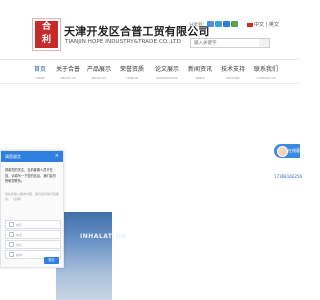 This screenshot has height=300, width=320. What do you see at coordinates (150, 83) in the screenshot?
I see `nav-bottom-divider` at bounding box center [150, 83].